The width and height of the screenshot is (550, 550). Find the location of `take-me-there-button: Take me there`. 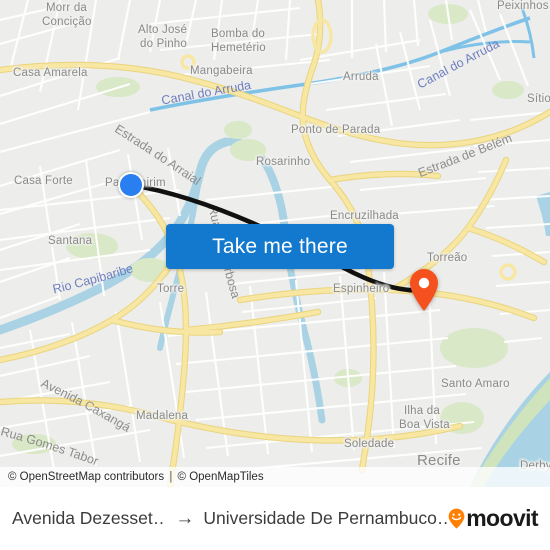

take-me-there-button: Take me there is located at coordinates (280, 246).